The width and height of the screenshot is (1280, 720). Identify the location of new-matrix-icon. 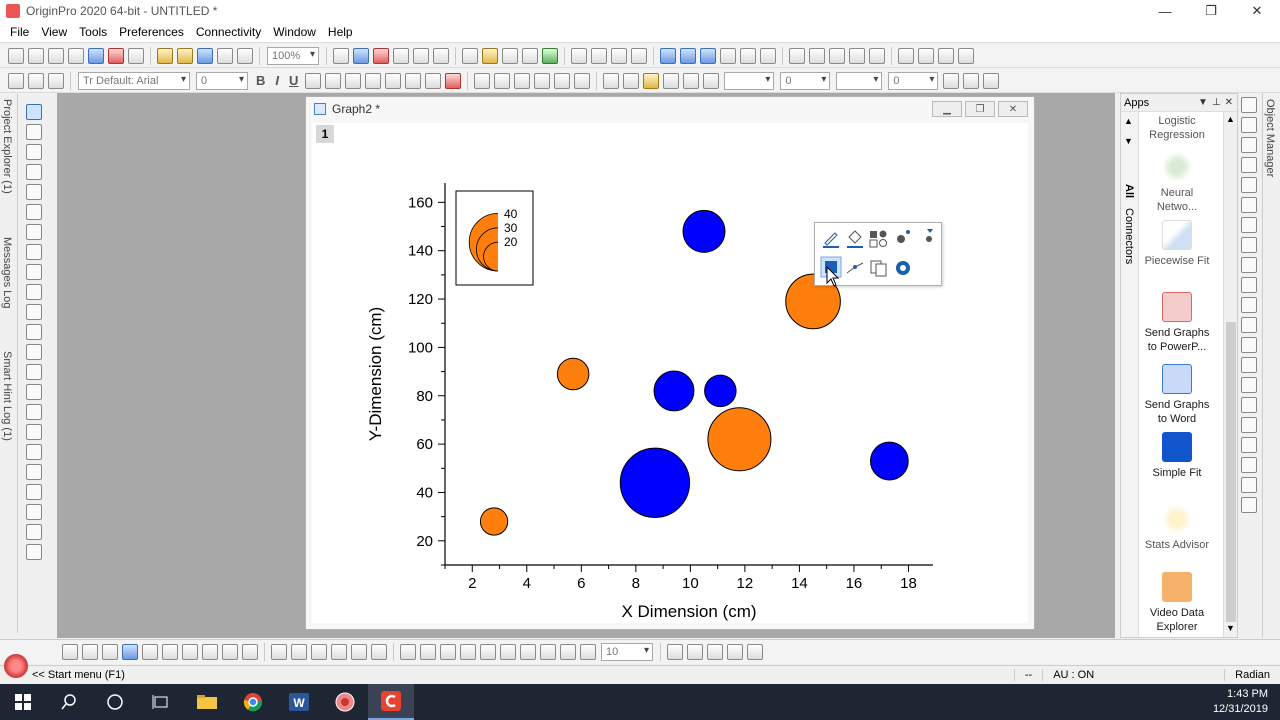
(56, 55).